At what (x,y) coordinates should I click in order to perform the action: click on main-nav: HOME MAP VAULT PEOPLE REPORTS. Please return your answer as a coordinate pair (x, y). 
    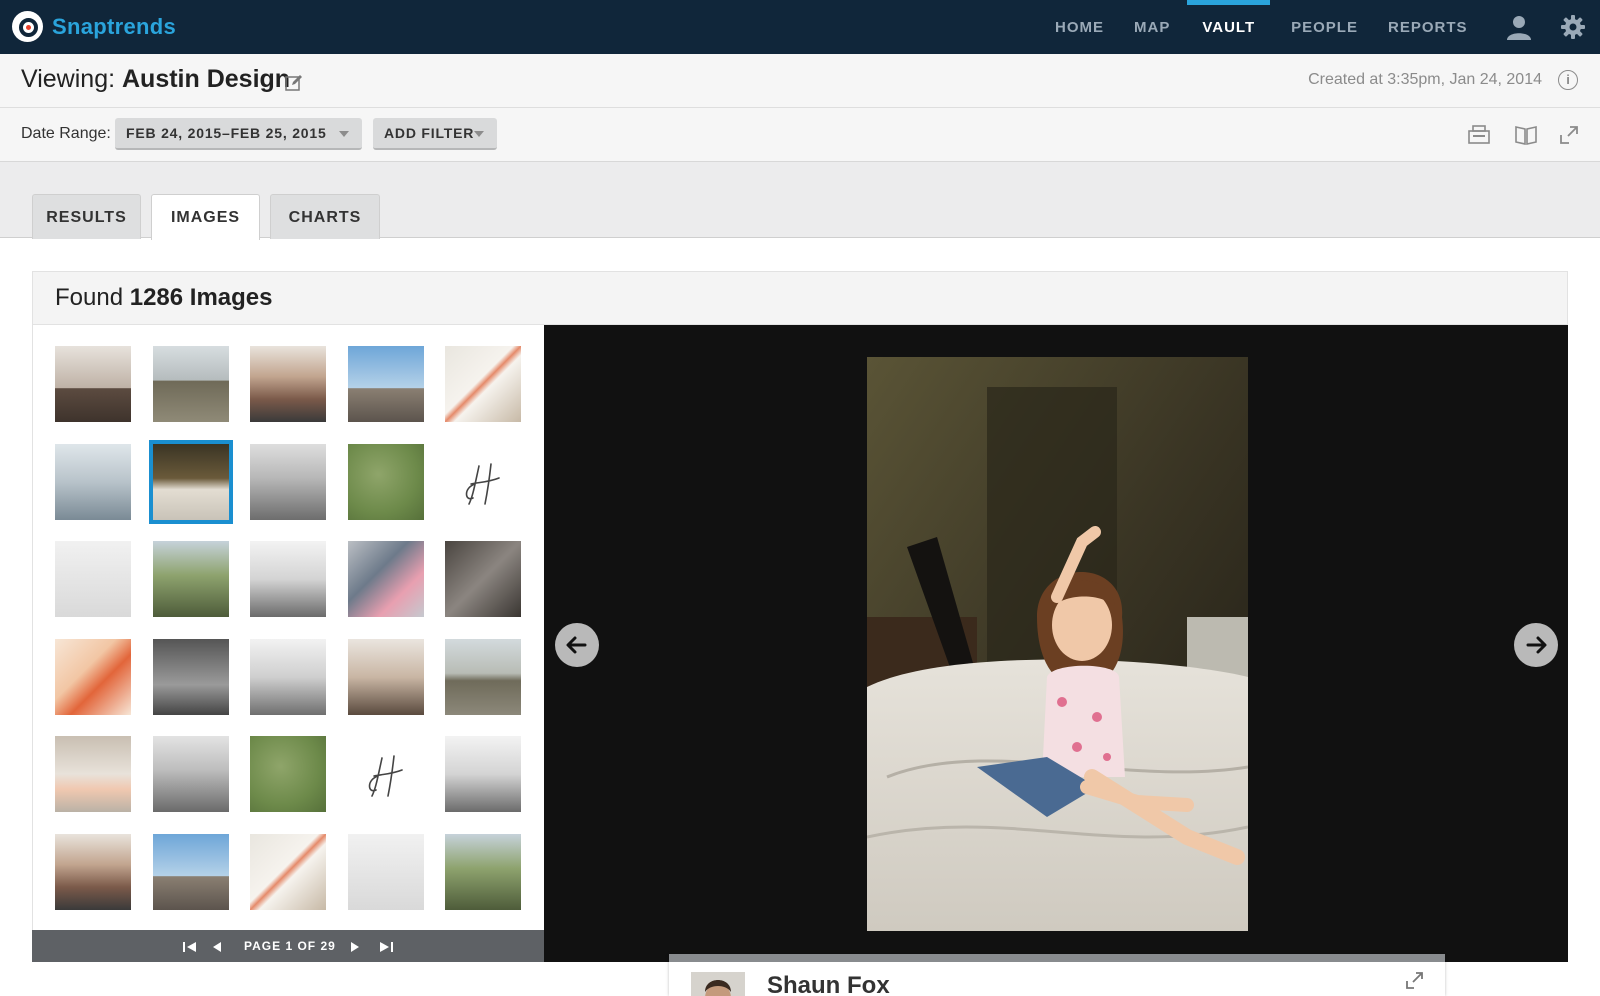
    Looking at the image, I should click on (1261, 27).